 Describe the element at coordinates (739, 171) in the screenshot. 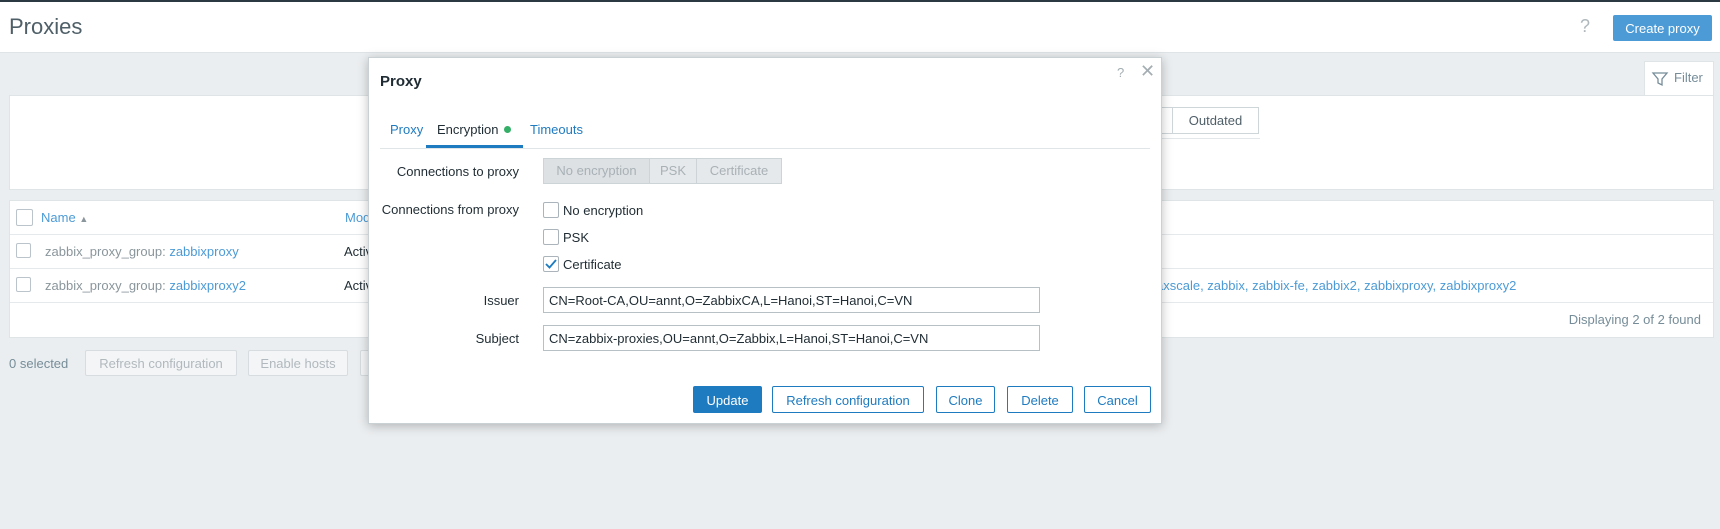

I see `conn-to-certificate: Certificate` at that location.